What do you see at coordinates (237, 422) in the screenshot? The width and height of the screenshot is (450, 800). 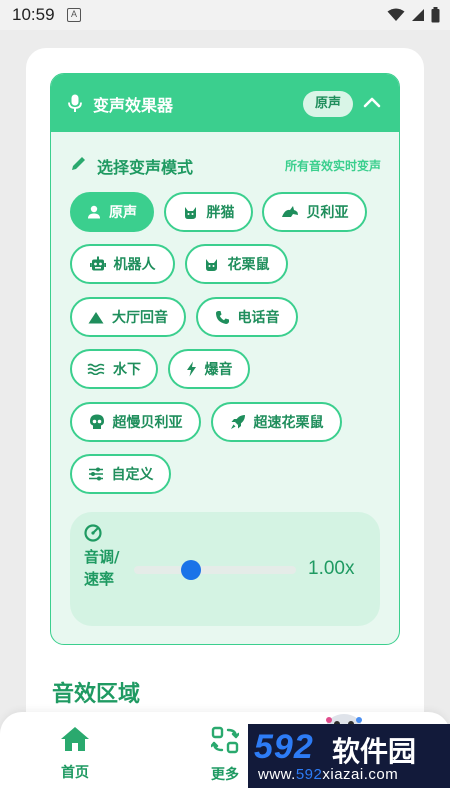 I see `rocket-icon` at bounding box center [237, 422].